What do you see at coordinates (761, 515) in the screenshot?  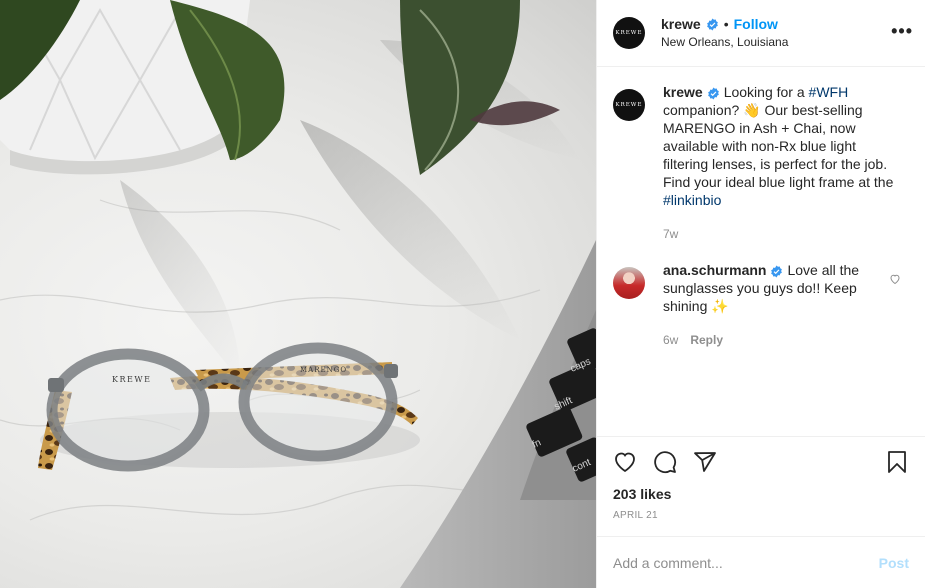 I see `post-date: APRIL 21` at bounding box center [761, 515].